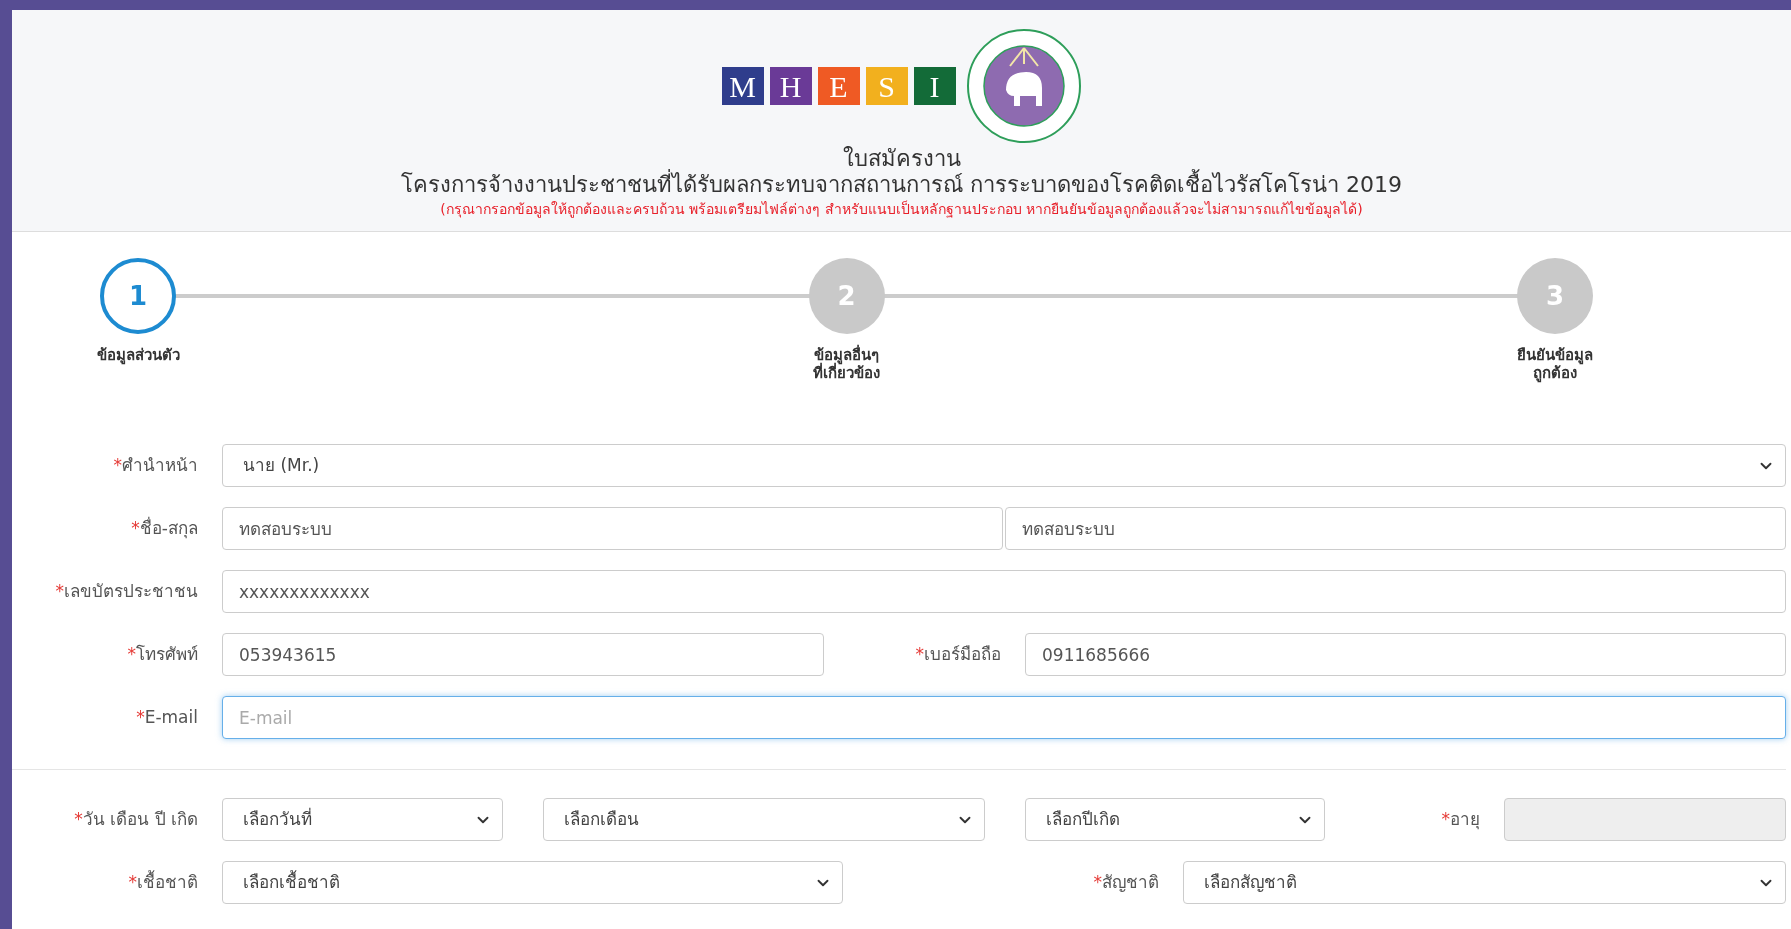 Image resolution: width=1791 pixels, height=929 pixels. I want to click on field-label: *เชื้อชาติ, so click(163, 881).